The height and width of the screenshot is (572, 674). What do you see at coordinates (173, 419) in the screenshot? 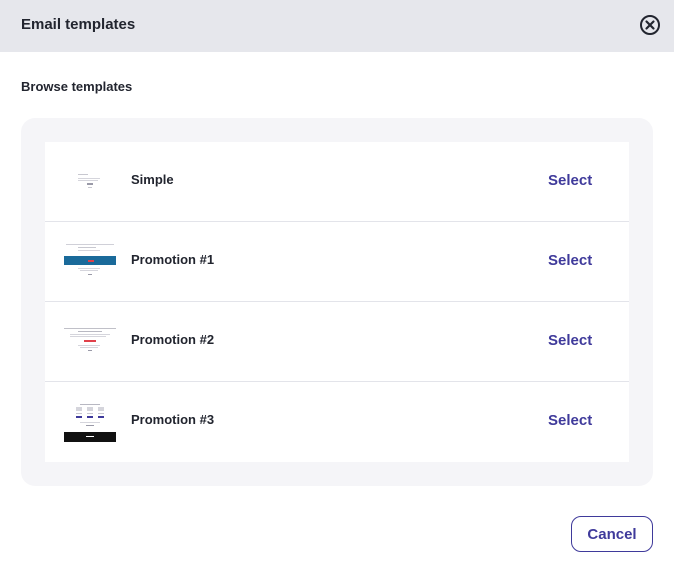
I see `template-name: Promotion #3` at bounding box center [173, 419].